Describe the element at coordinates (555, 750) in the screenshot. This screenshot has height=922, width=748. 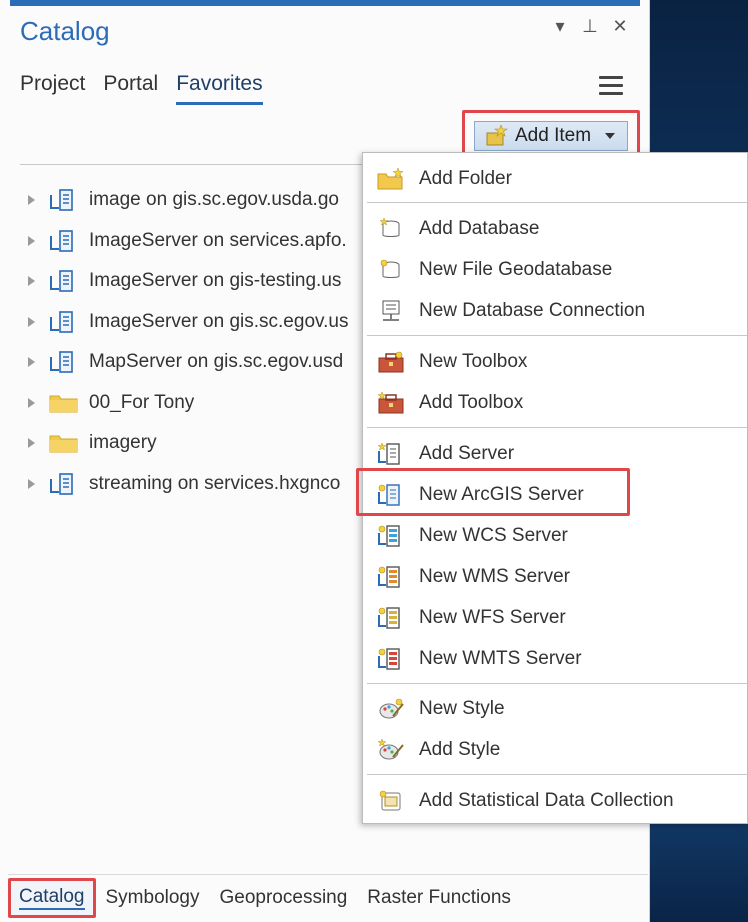
I see `menu-item-add-style: Add Style` at that location.